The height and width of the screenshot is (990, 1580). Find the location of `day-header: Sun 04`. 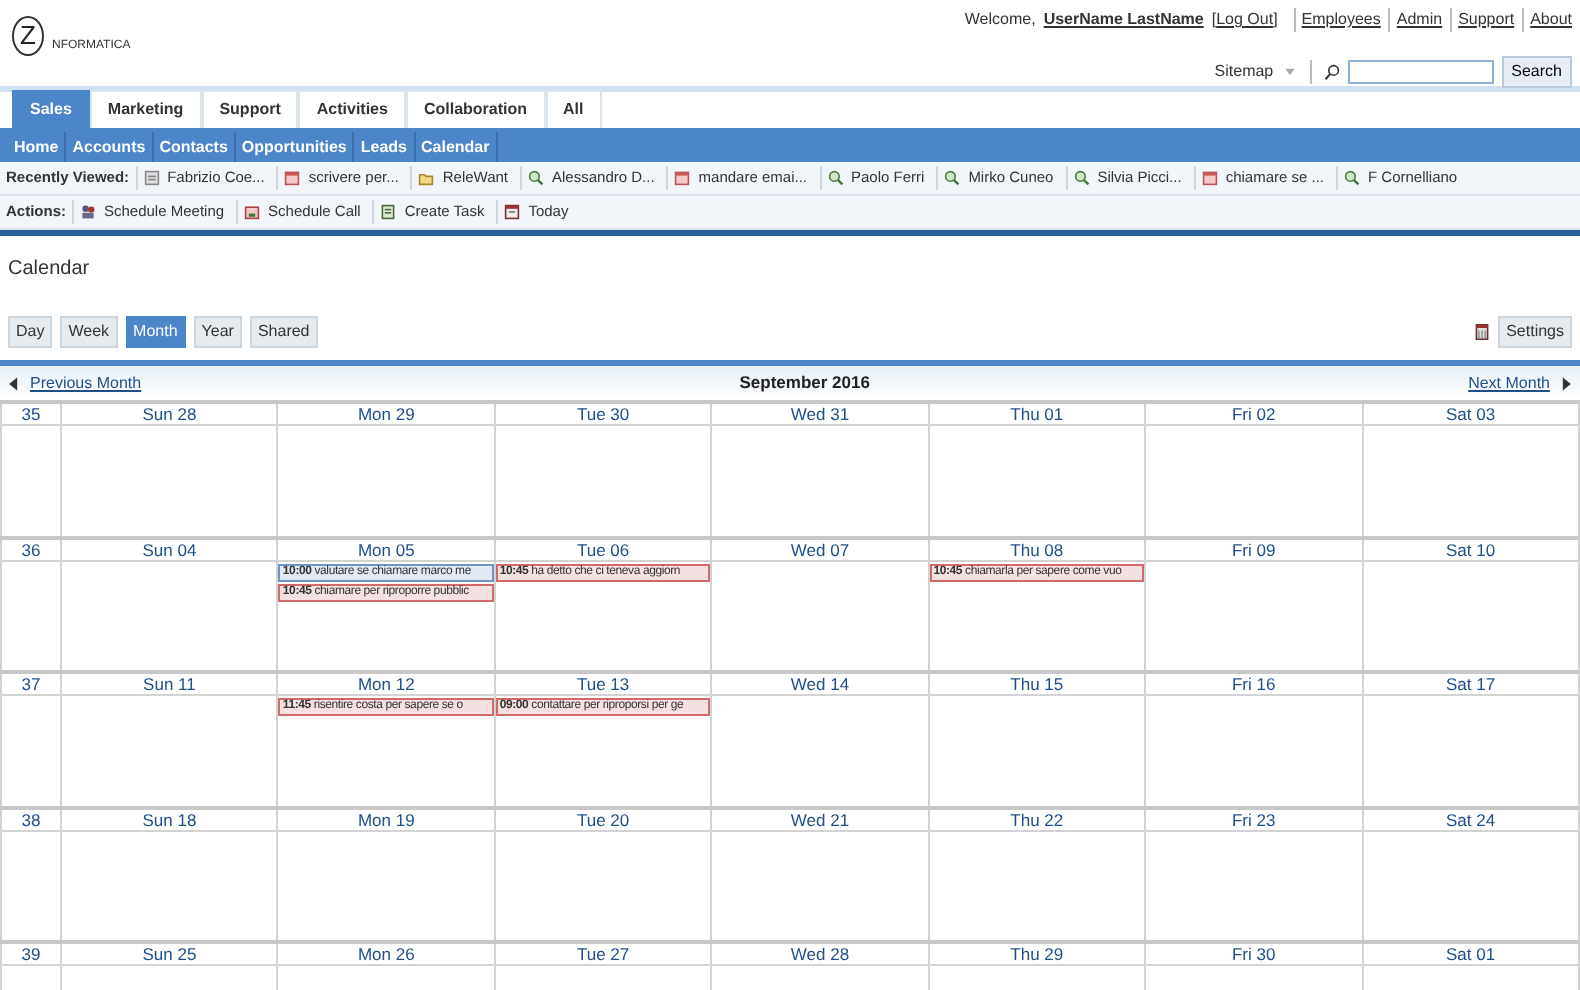

day-header: Sun 04 is located at coordinates (169, 548).